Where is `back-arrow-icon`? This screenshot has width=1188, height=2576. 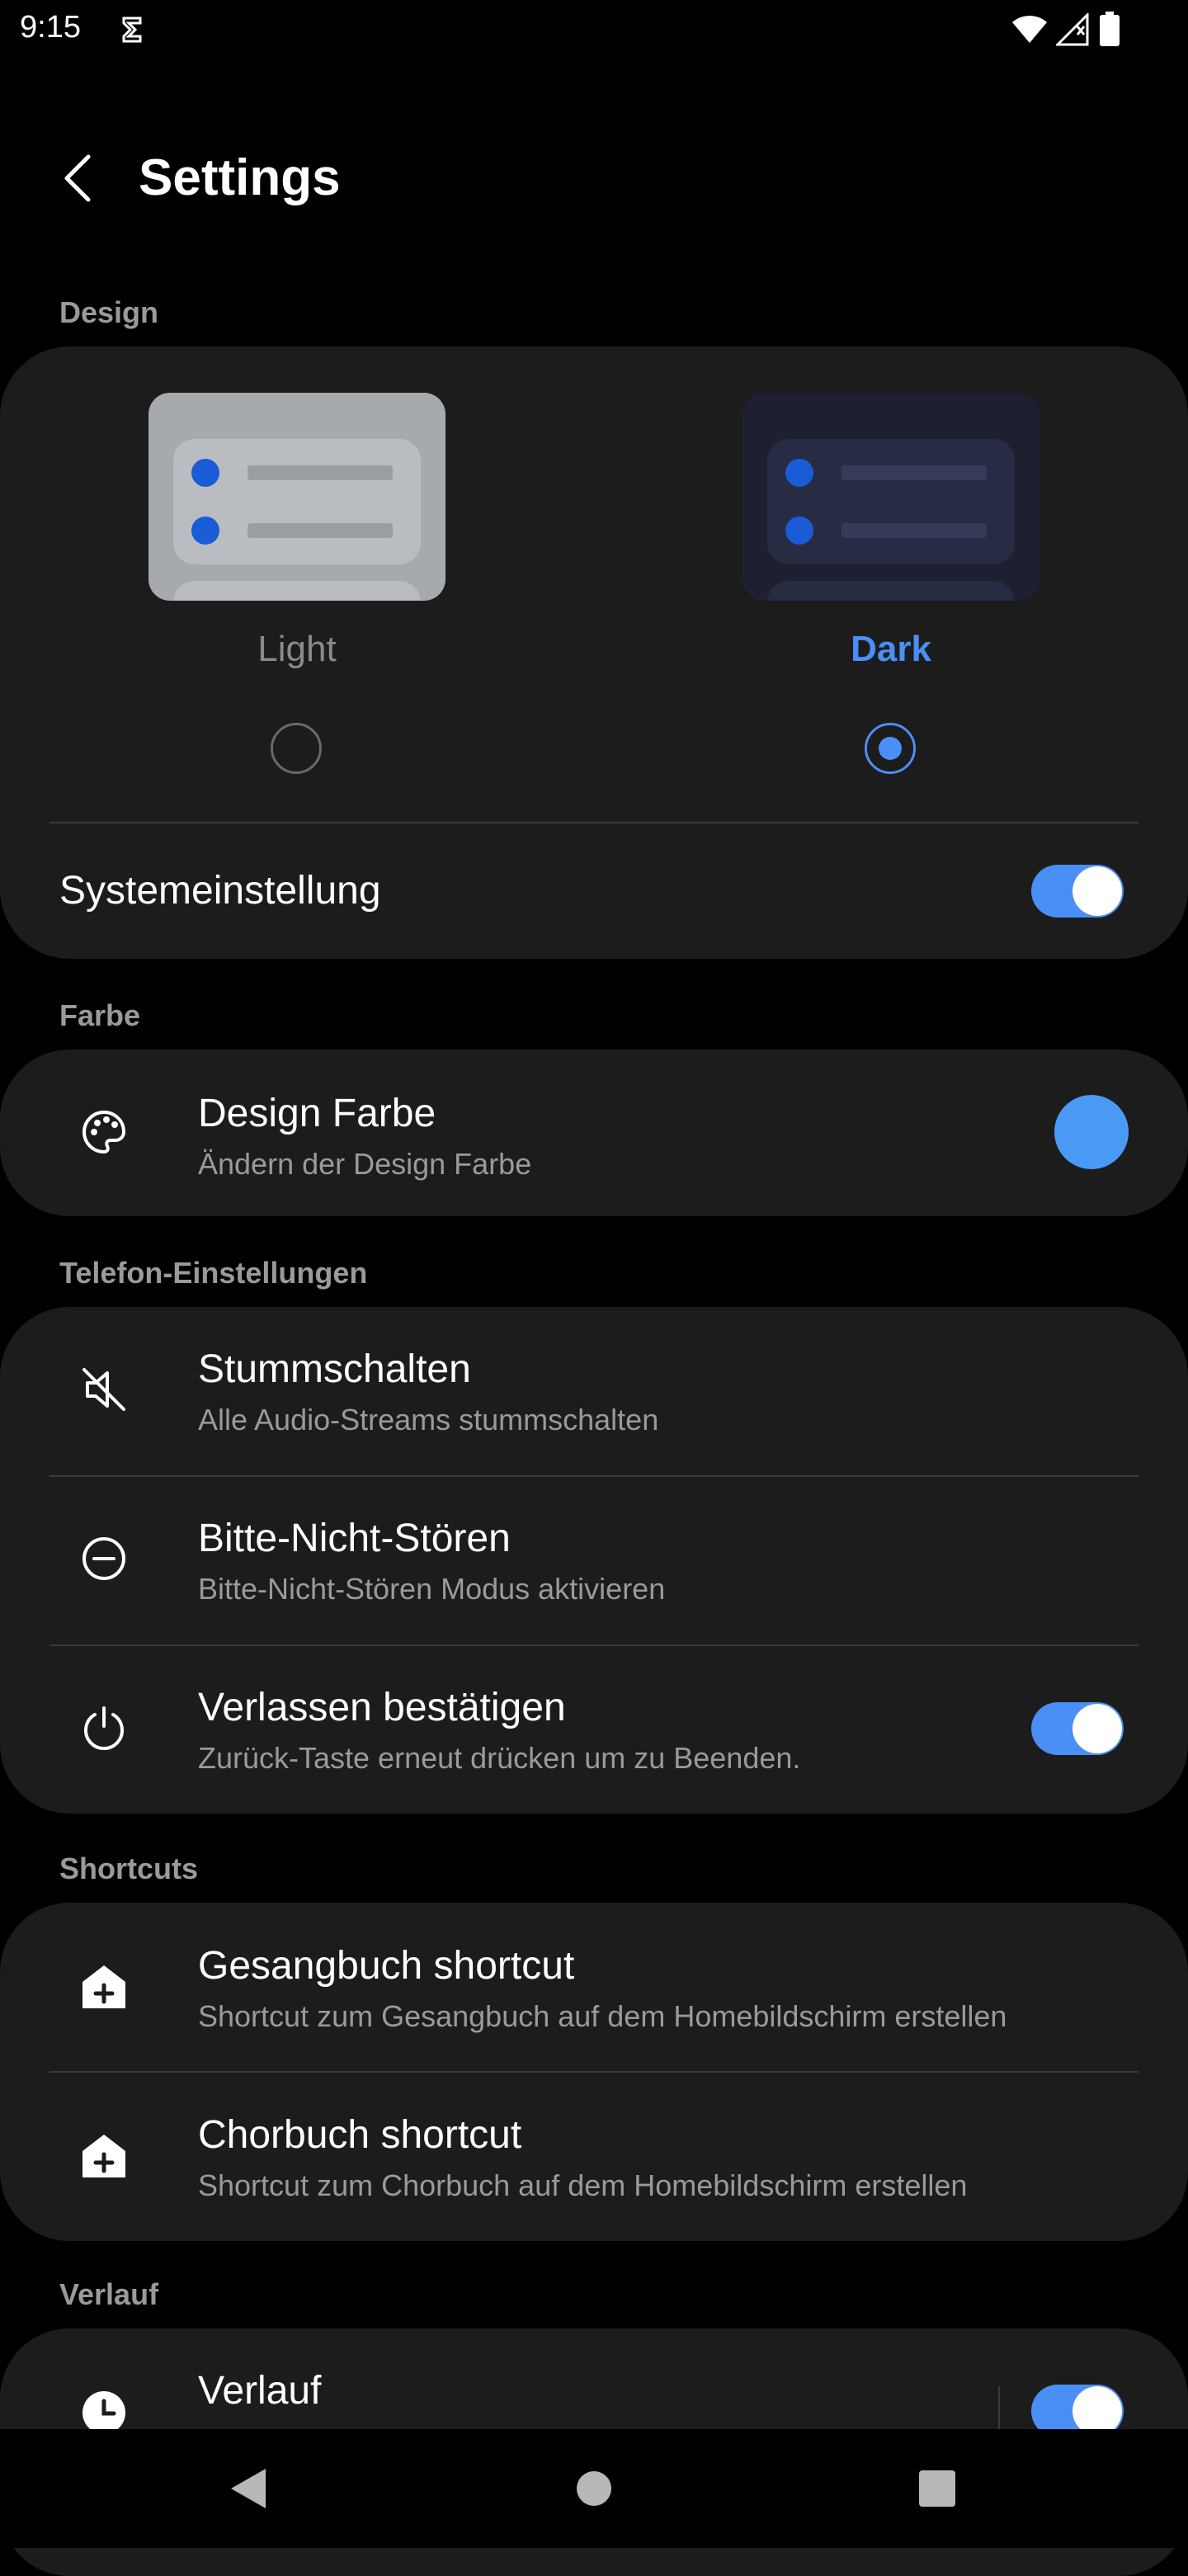
back-arrow-icon is located at coordinates (77, 178).